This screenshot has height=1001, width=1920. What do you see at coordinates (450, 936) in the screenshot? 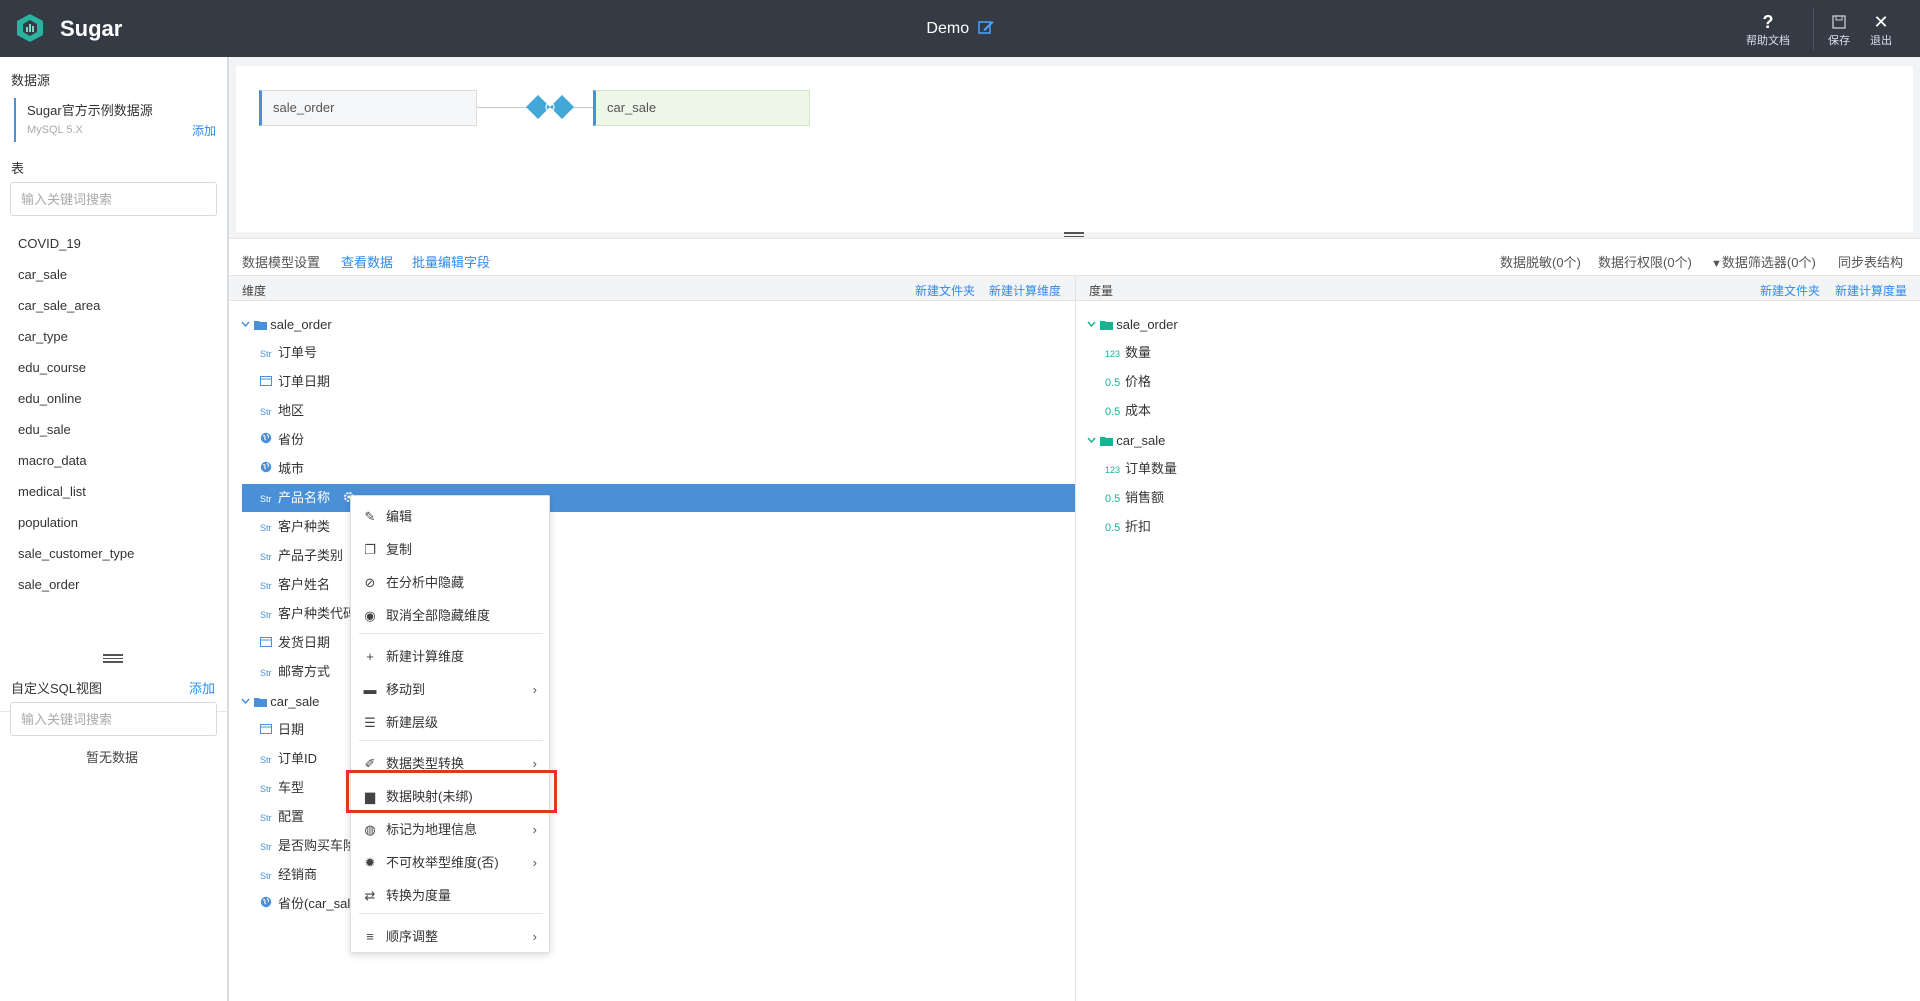
I see `menu-item-list: ≡ 顺序调整 ›` at bounding box center [450, 936].